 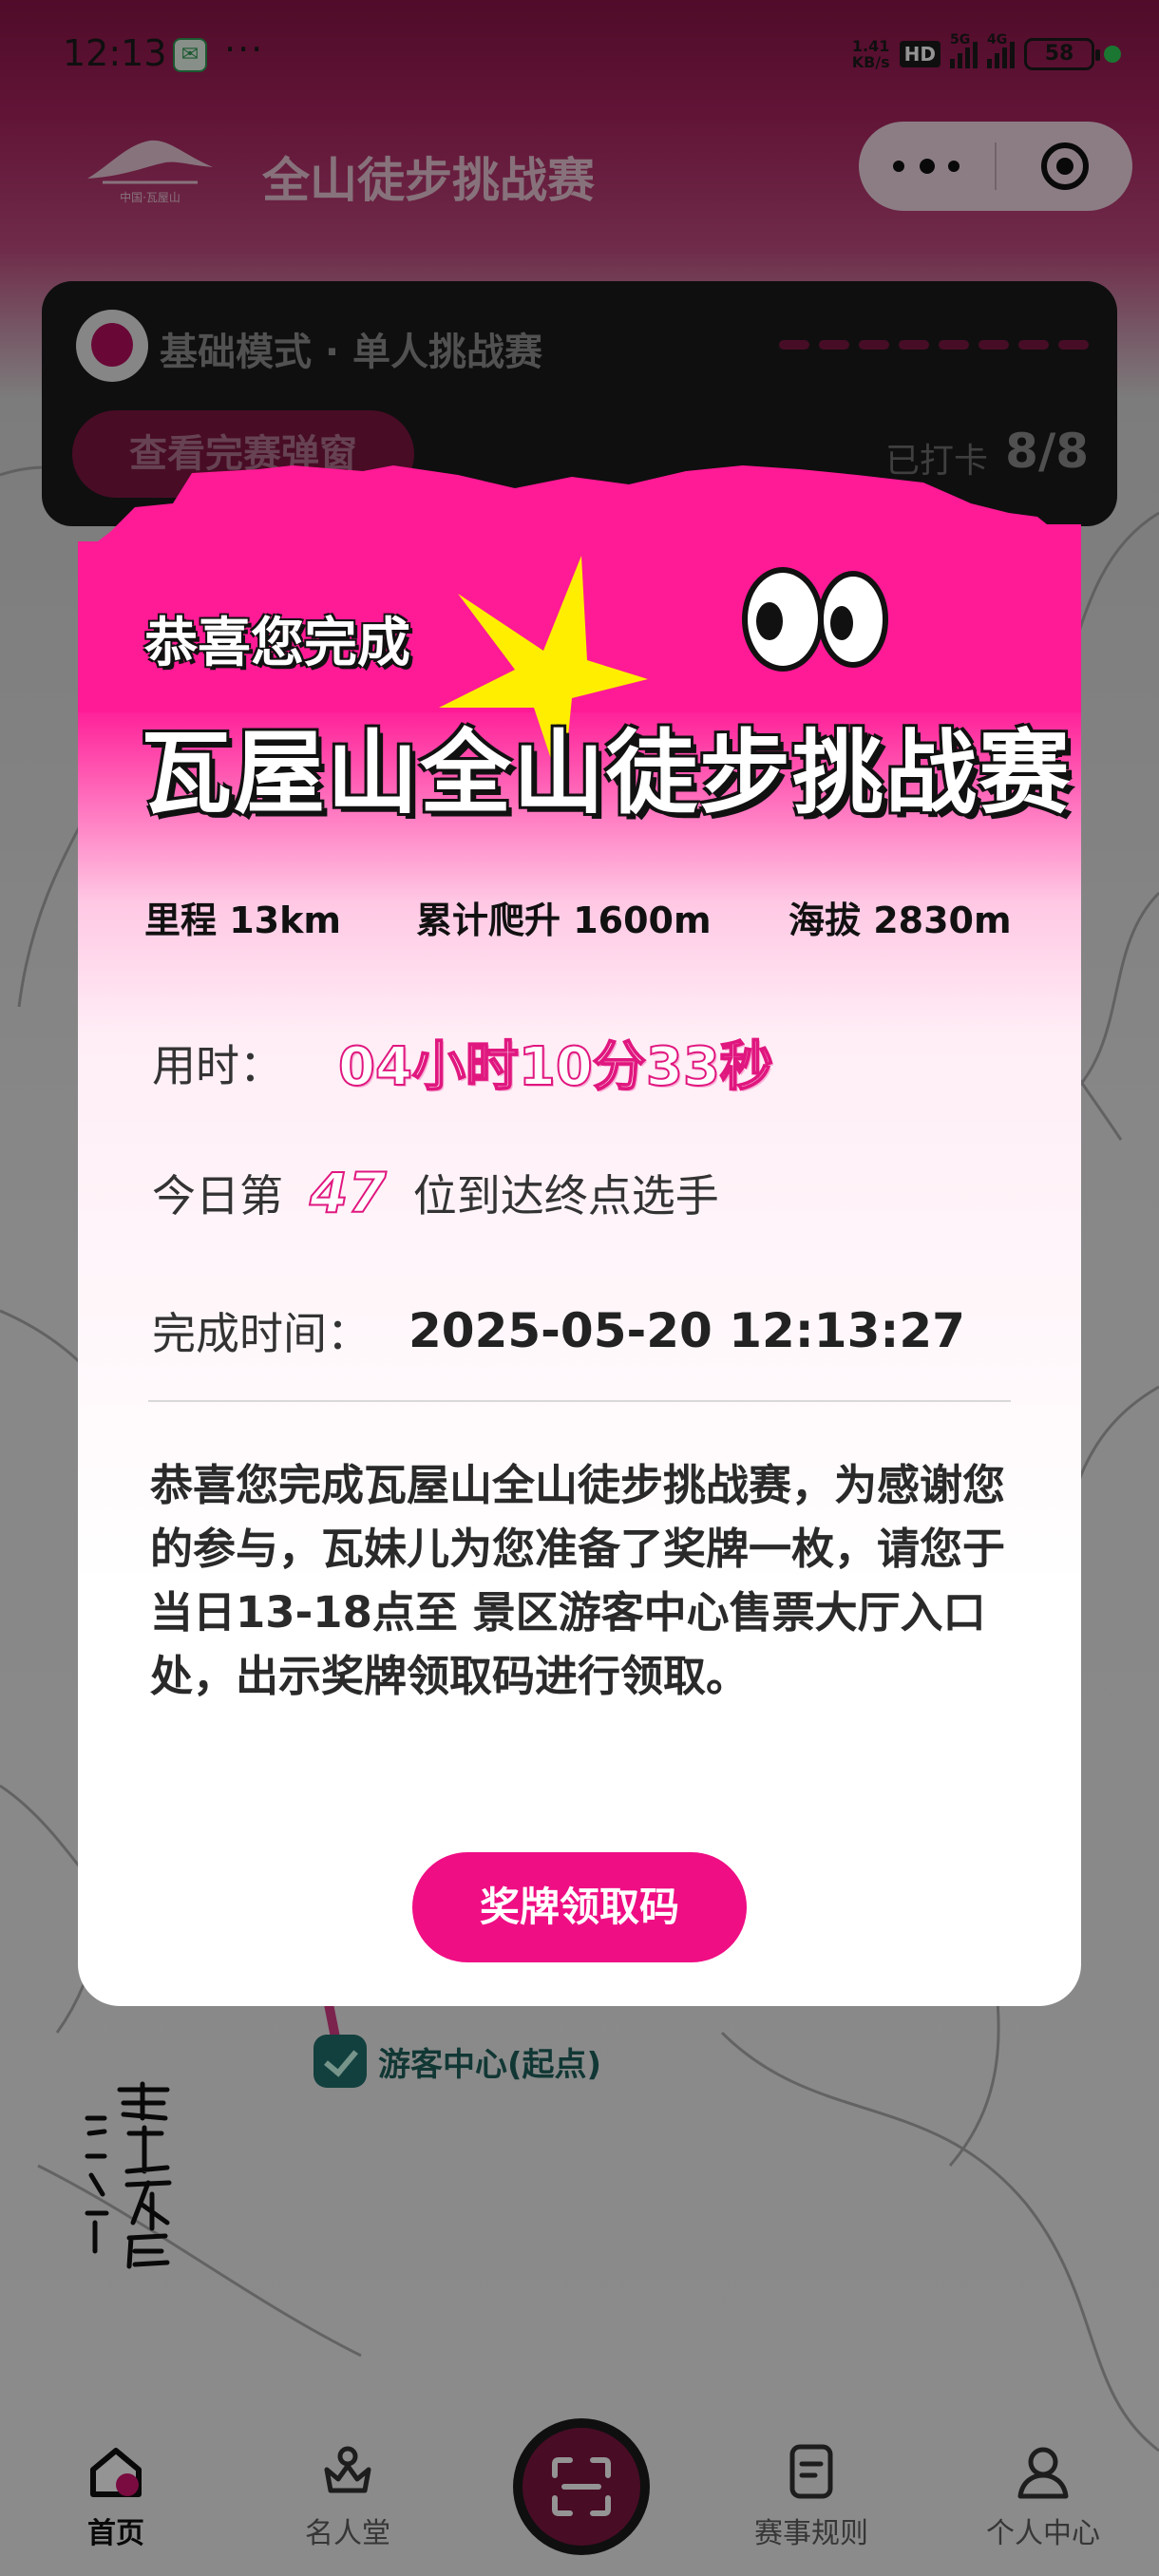 I want to click on rank-row: 今日第 47 位到达终点选手, so click(x=435, y=1193).